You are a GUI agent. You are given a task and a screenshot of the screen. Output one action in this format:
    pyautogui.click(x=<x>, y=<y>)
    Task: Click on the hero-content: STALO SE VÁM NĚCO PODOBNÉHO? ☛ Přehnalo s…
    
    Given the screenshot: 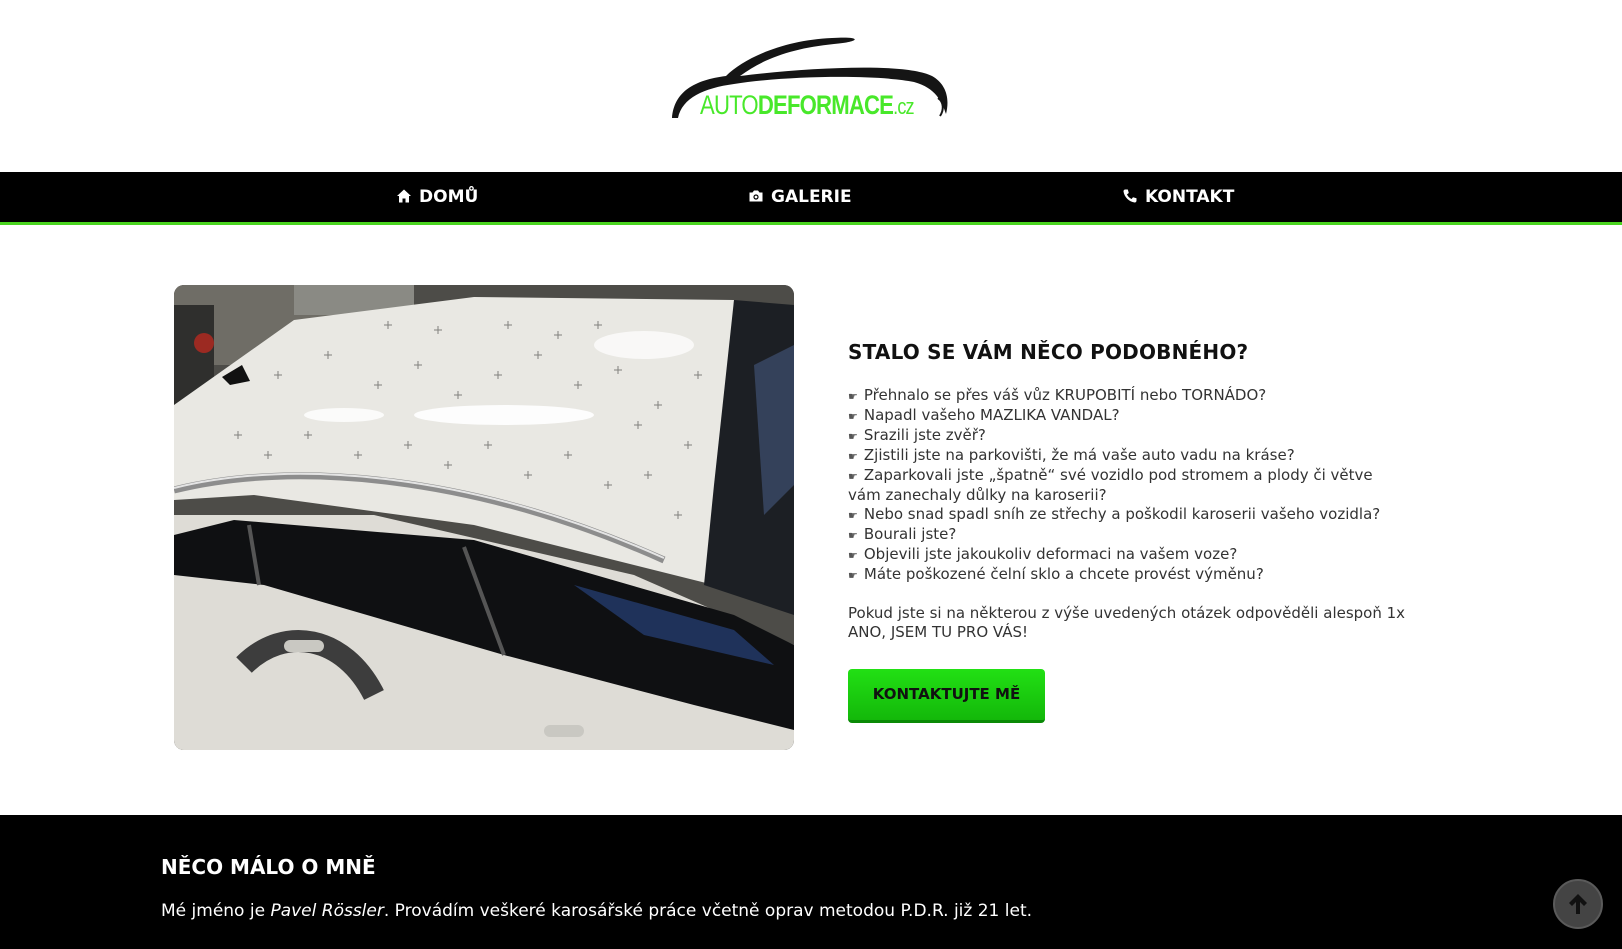 What is the action you would take?
    pyautogui.click(x=1128, y=531)
    